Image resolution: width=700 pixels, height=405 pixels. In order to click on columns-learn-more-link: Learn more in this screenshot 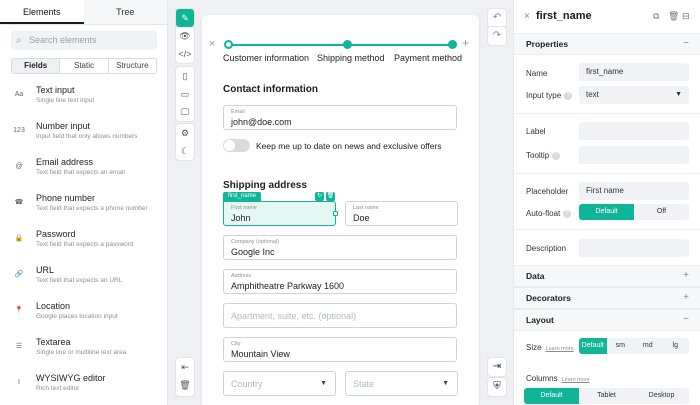, I will do `click(576, 380)`.